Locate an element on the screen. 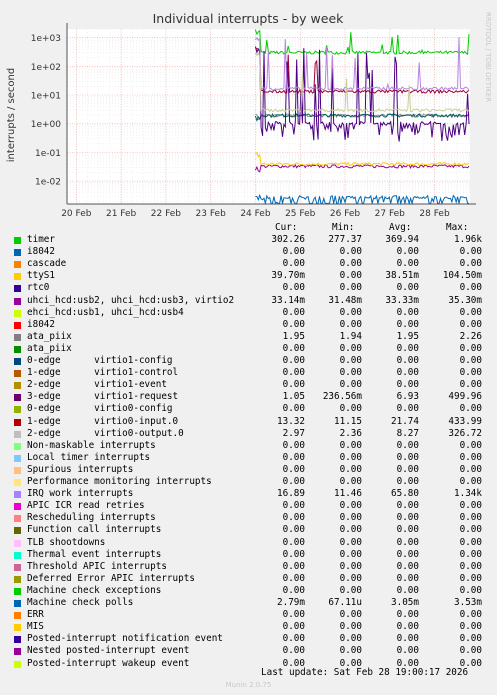  y-tick-label: 1e-01 is located at coordinates (48, 154).